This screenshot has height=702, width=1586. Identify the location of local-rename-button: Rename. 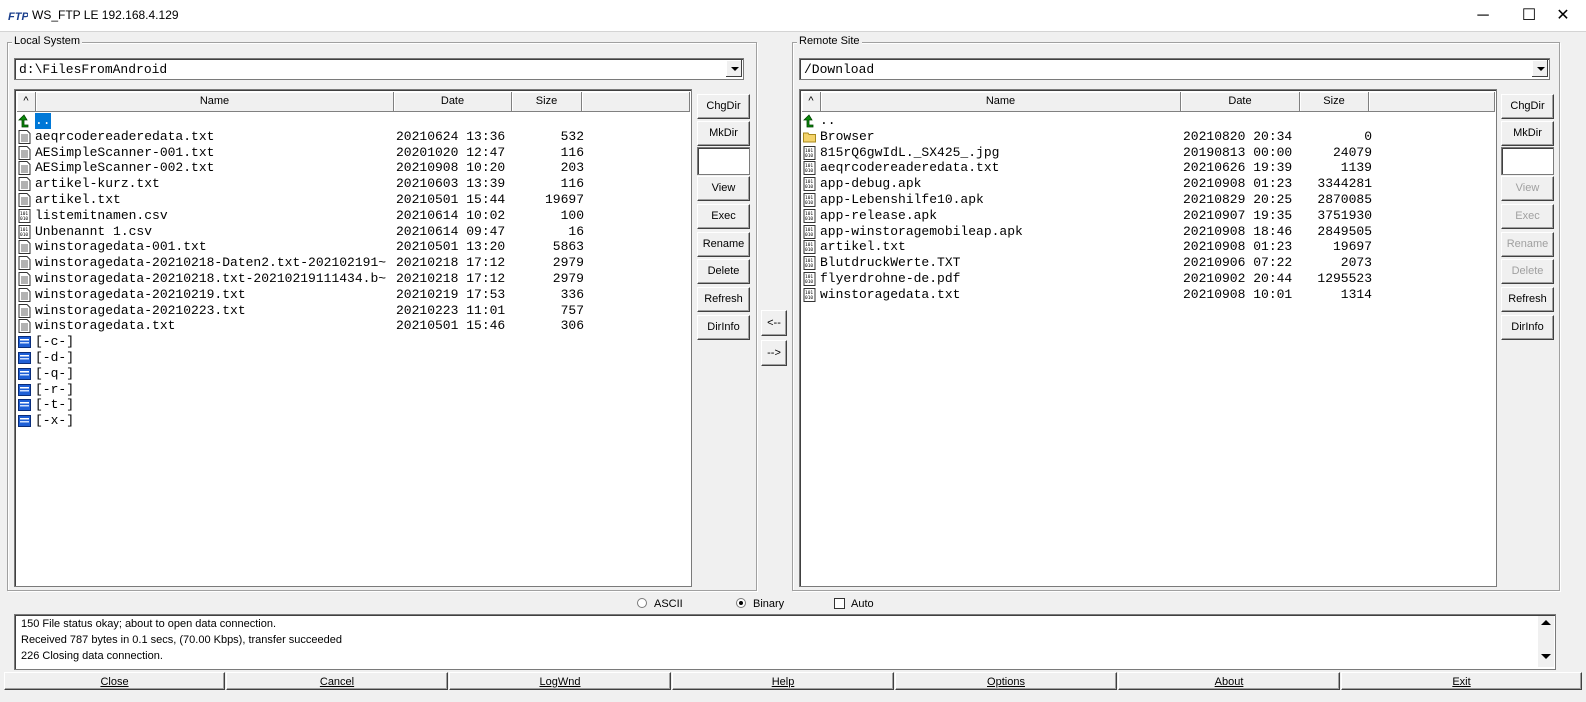
(723, 244).